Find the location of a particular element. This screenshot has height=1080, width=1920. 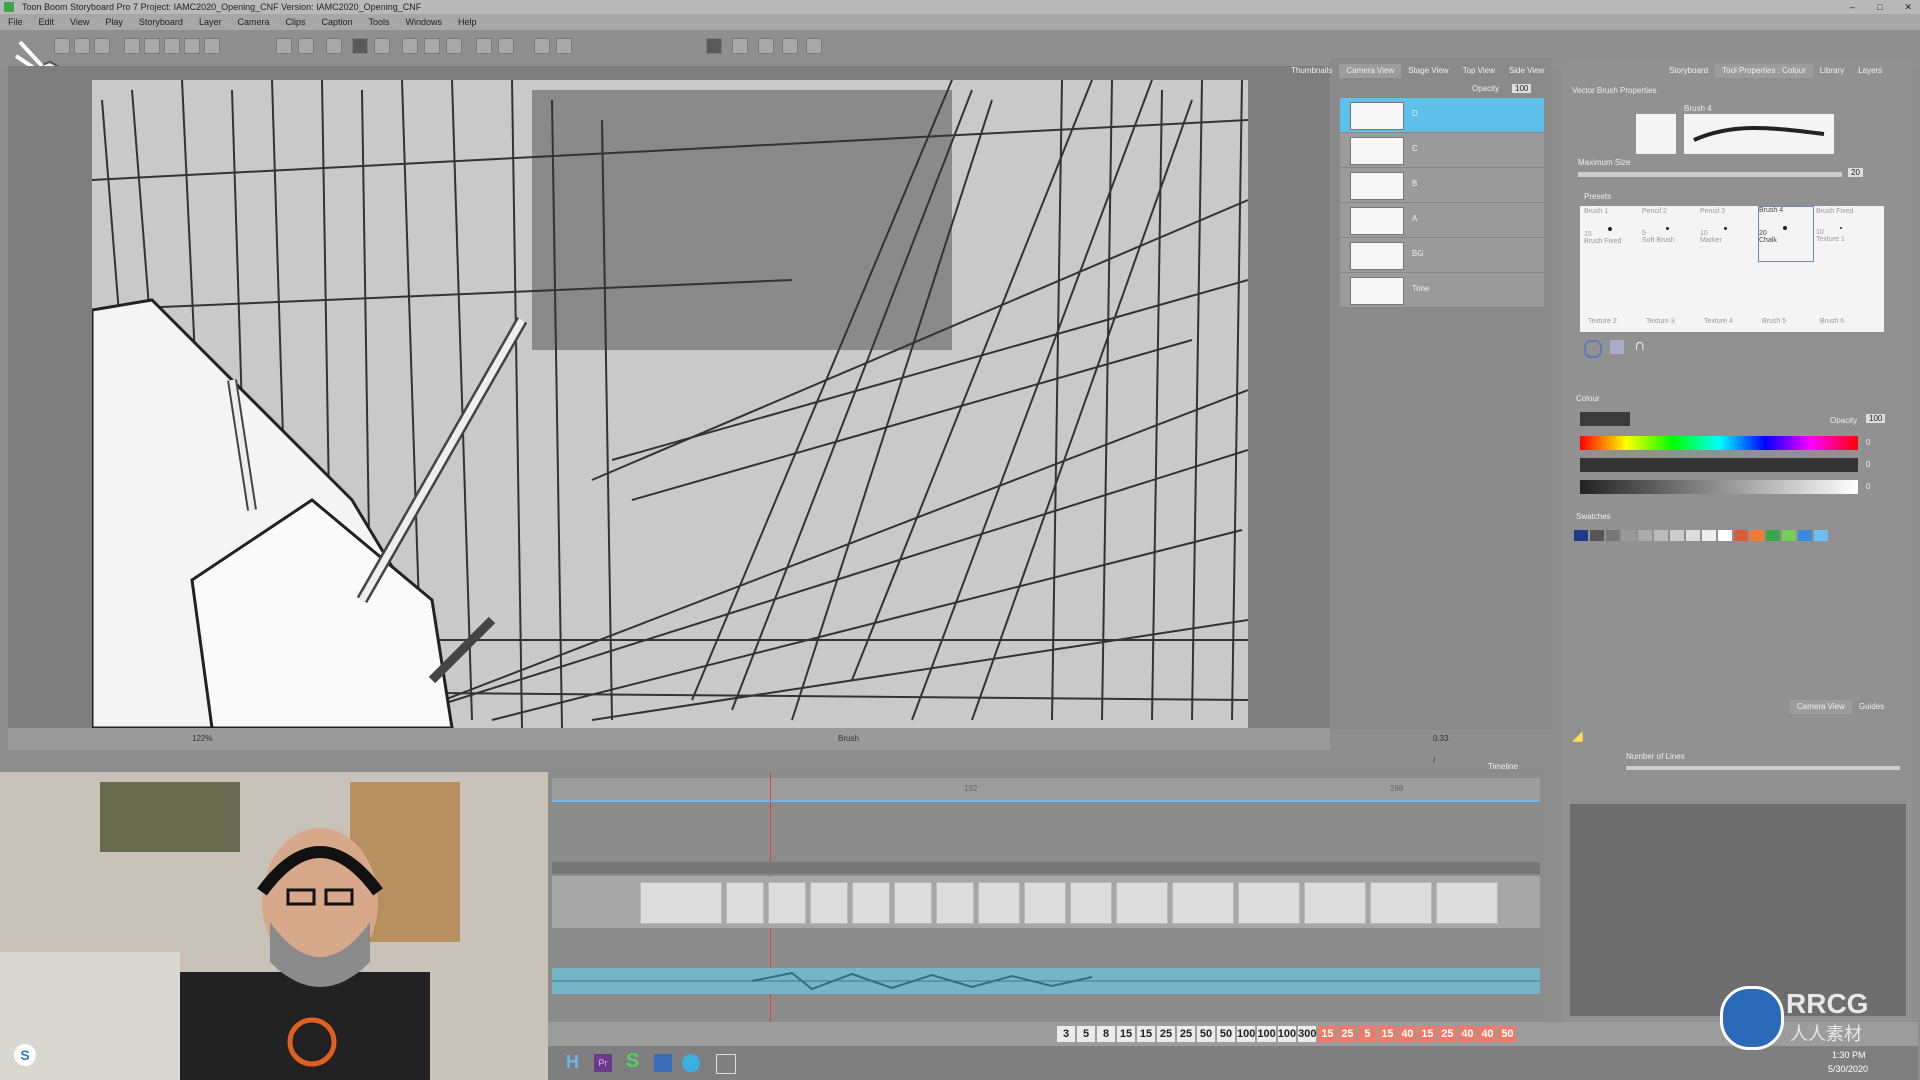

brush-stroke-preview is located at coordinates (1759, 134).